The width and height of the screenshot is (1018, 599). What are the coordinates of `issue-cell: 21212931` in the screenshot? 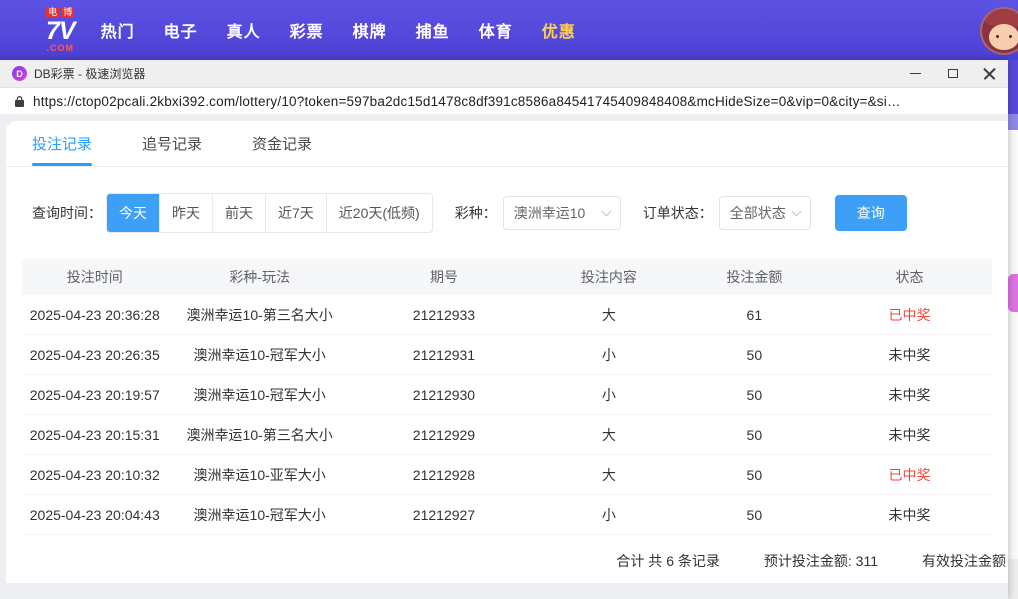 It's located at (444, 354).